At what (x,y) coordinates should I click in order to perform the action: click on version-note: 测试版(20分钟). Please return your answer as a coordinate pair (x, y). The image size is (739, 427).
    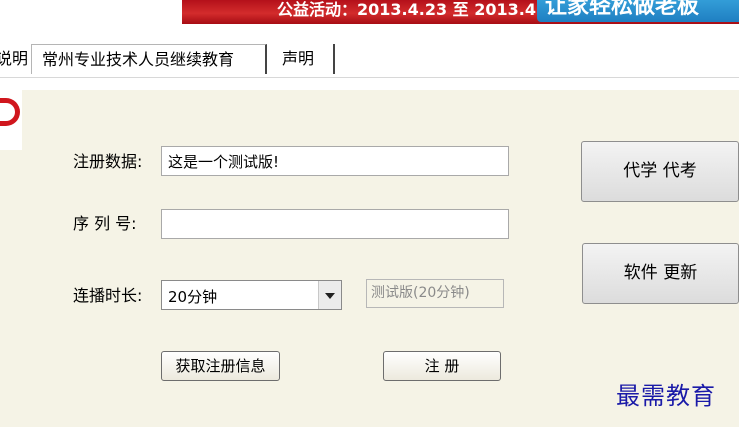
    Looking at the image, I should click on (435, 293).